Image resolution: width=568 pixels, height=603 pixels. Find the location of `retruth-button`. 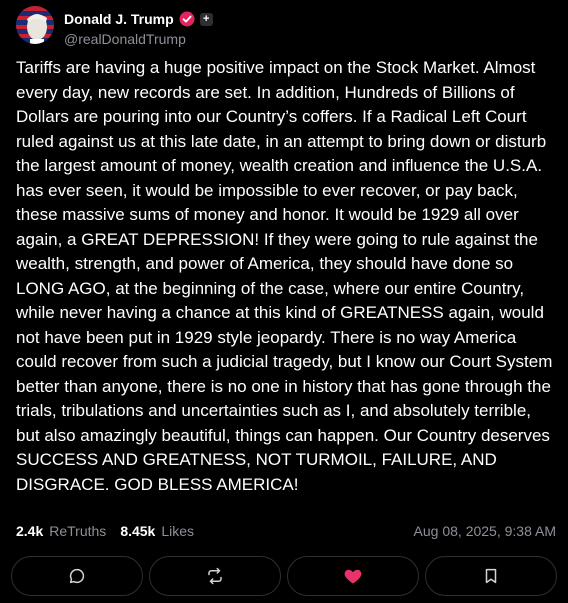

retruth-button is located at coordinates (215, 576).